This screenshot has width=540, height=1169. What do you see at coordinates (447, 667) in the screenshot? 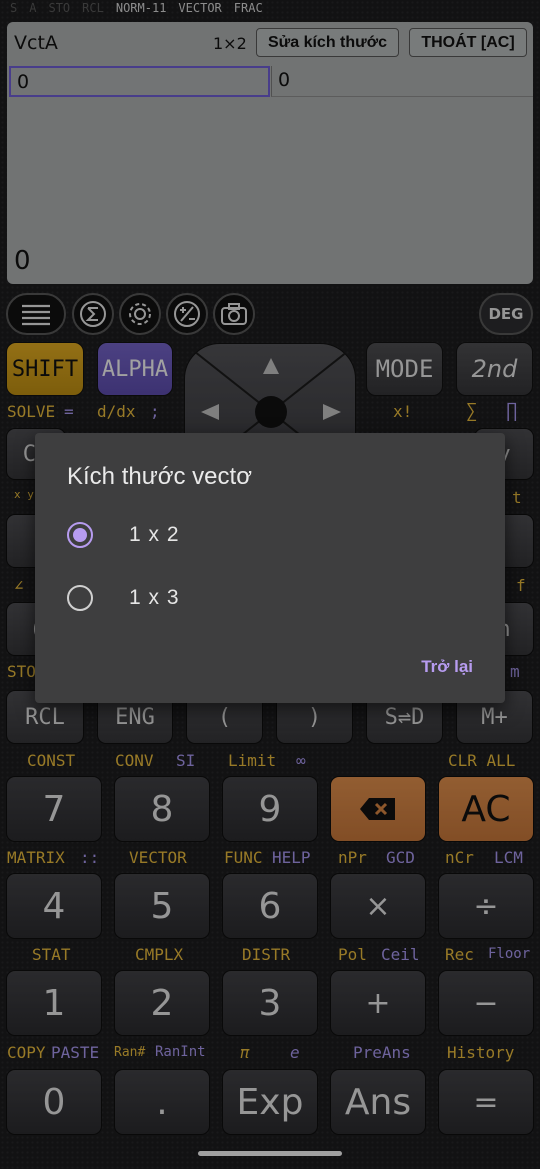
I see `back-button: Trở lại` at bounding box center [447, 667].